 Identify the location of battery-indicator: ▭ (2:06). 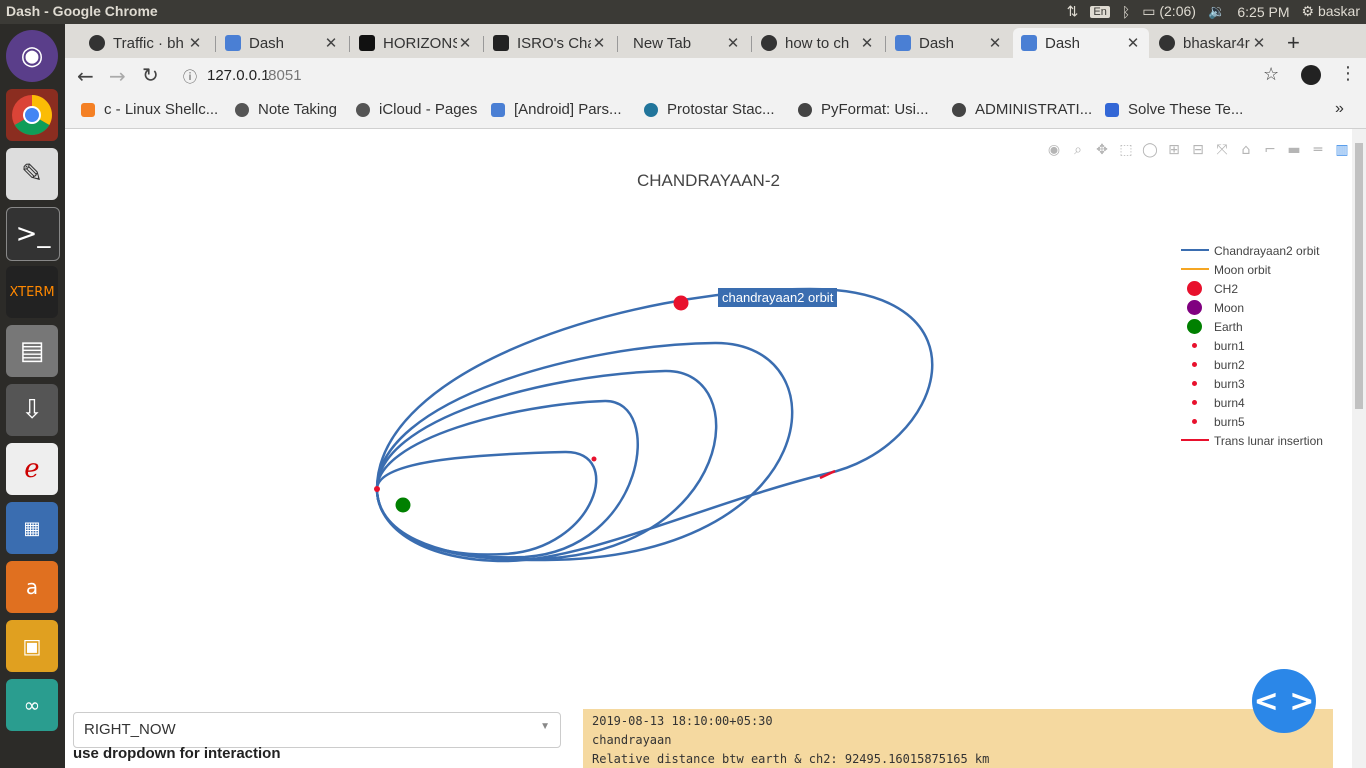
(1169, 11).